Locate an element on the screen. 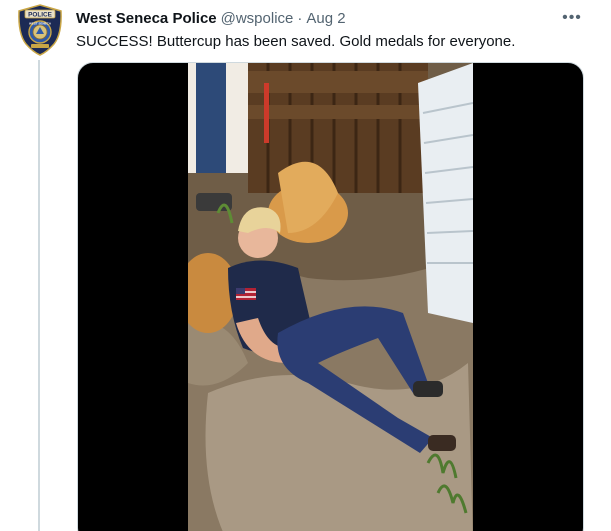  more-icon: ••• is located at coordinates (572, 17).